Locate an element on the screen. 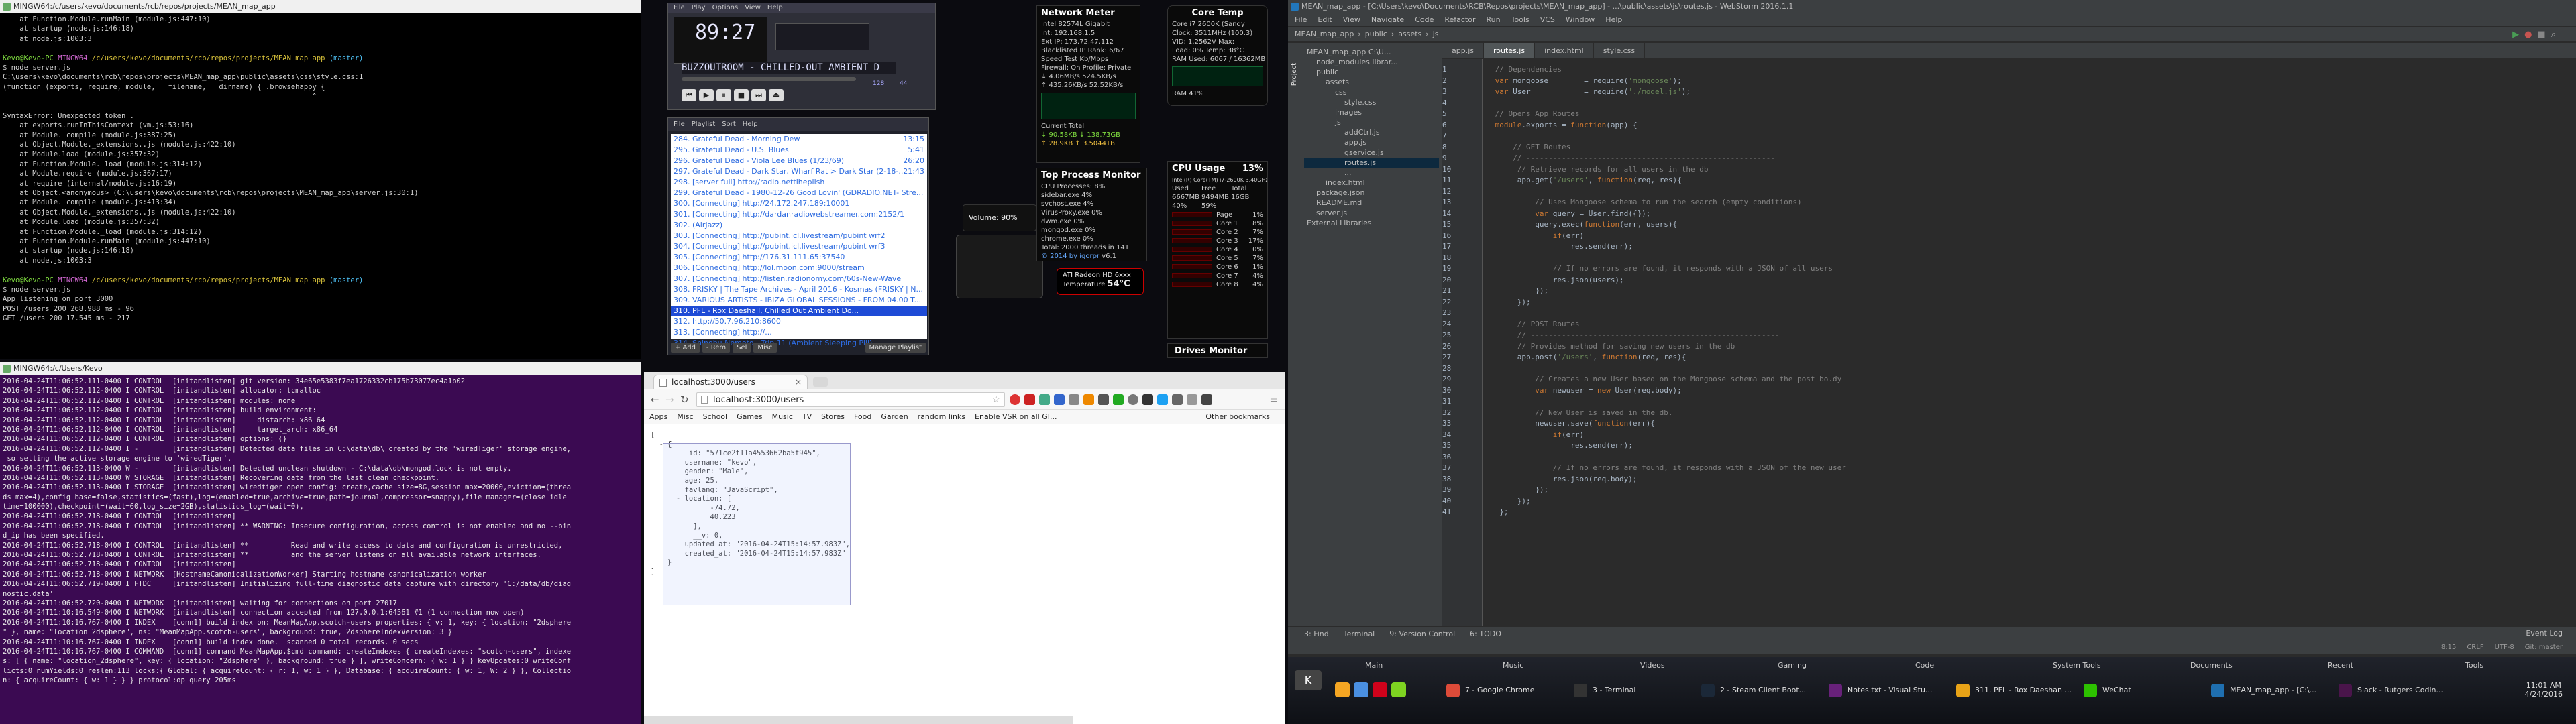 This screenshot has height=724, width=2576. bottom-tool-button: 3: Find is located at coordinates (1316, 633).